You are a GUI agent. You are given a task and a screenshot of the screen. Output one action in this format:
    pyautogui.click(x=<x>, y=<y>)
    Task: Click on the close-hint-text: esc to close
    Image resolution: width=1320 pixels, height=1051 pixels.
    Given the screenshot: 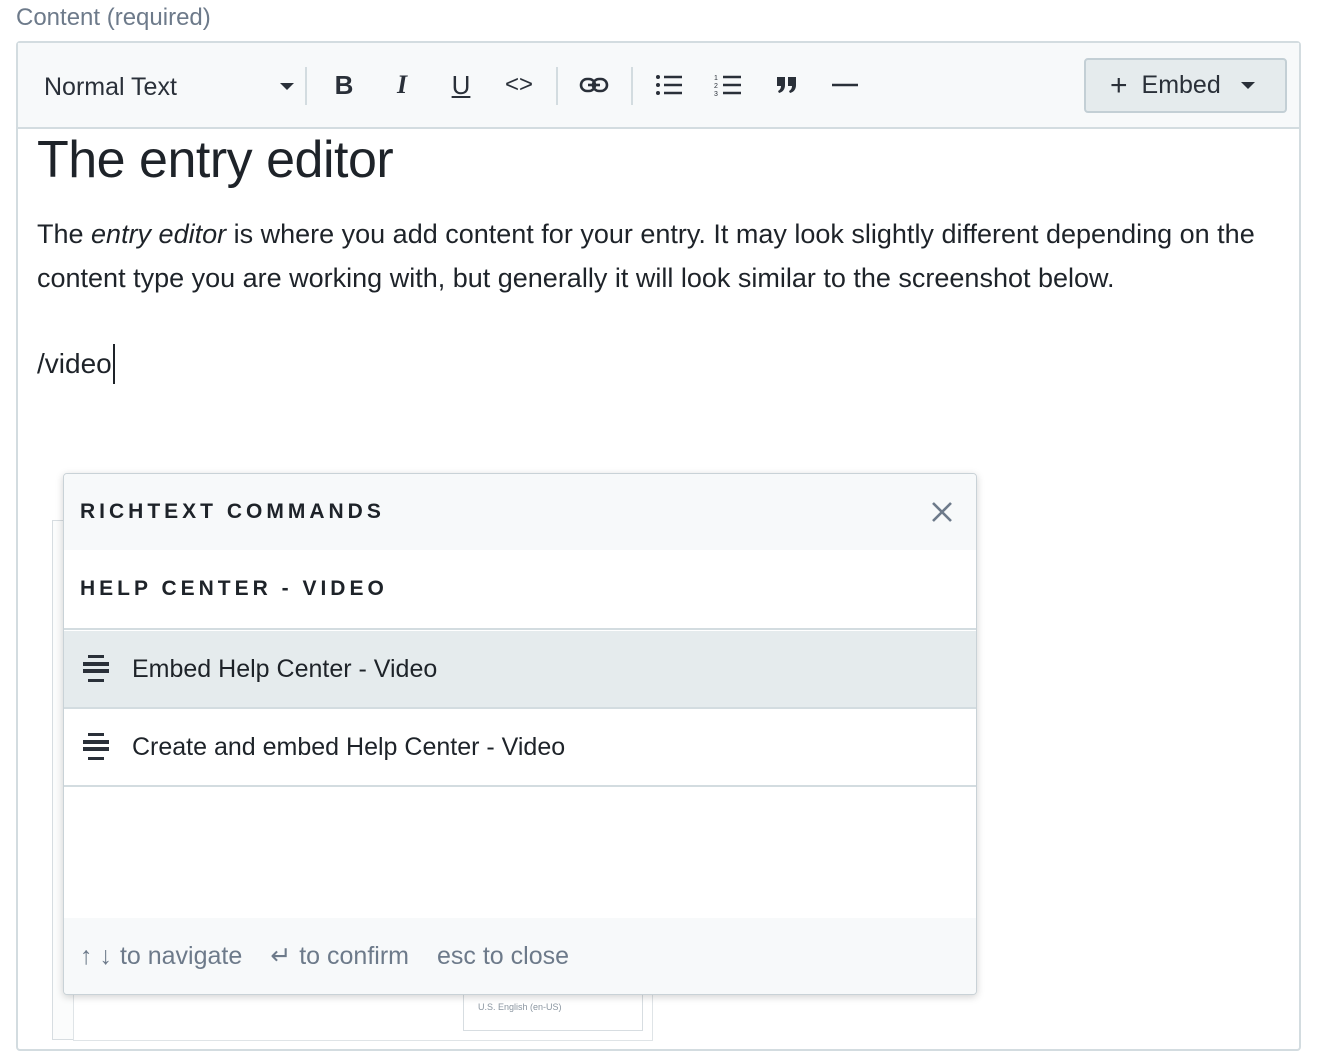 What is the action you would take?
    pyautogui.click(x=503, y=955)
    